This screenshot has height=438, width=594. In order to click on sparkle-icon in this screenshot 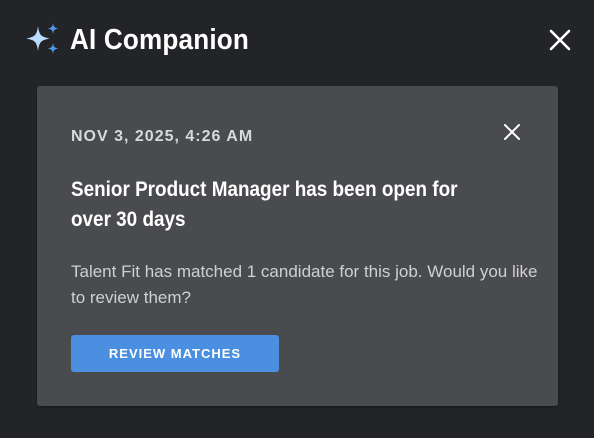, I will do `click(42, 38)`.